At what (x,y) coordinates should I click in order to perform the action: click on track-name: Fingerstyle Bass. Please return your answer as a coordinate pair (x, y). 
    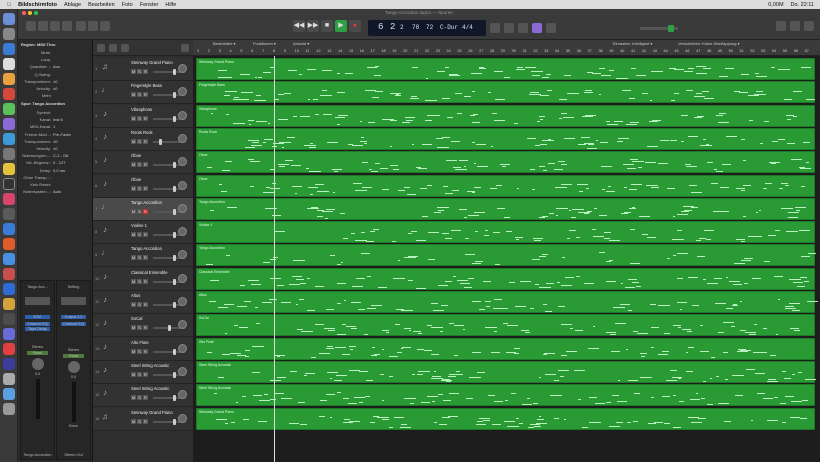
    Looking at the image, I should click on (146, 85).